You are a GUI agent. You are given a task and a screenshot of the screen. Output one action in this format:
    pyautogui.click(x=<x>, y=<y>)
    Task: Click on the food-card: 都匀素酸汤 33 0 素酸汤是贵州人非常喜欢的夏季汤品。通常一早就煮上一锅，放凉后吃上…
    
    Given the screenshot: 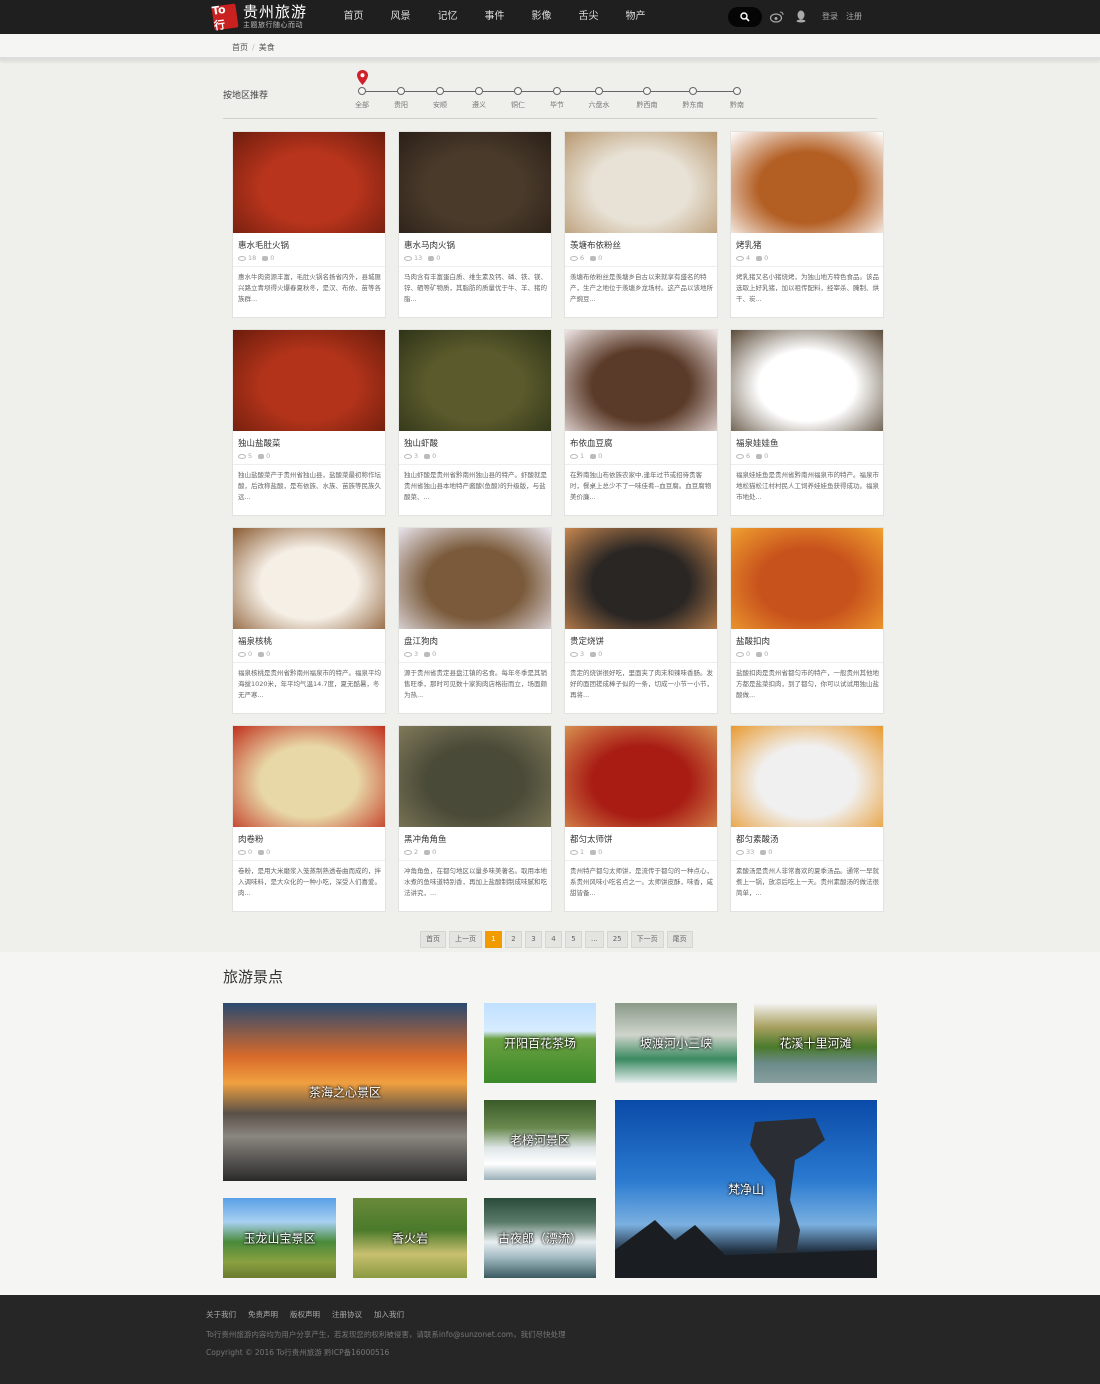 What is the action you would take?
    pyautogui.click(x=807, y=818)
    